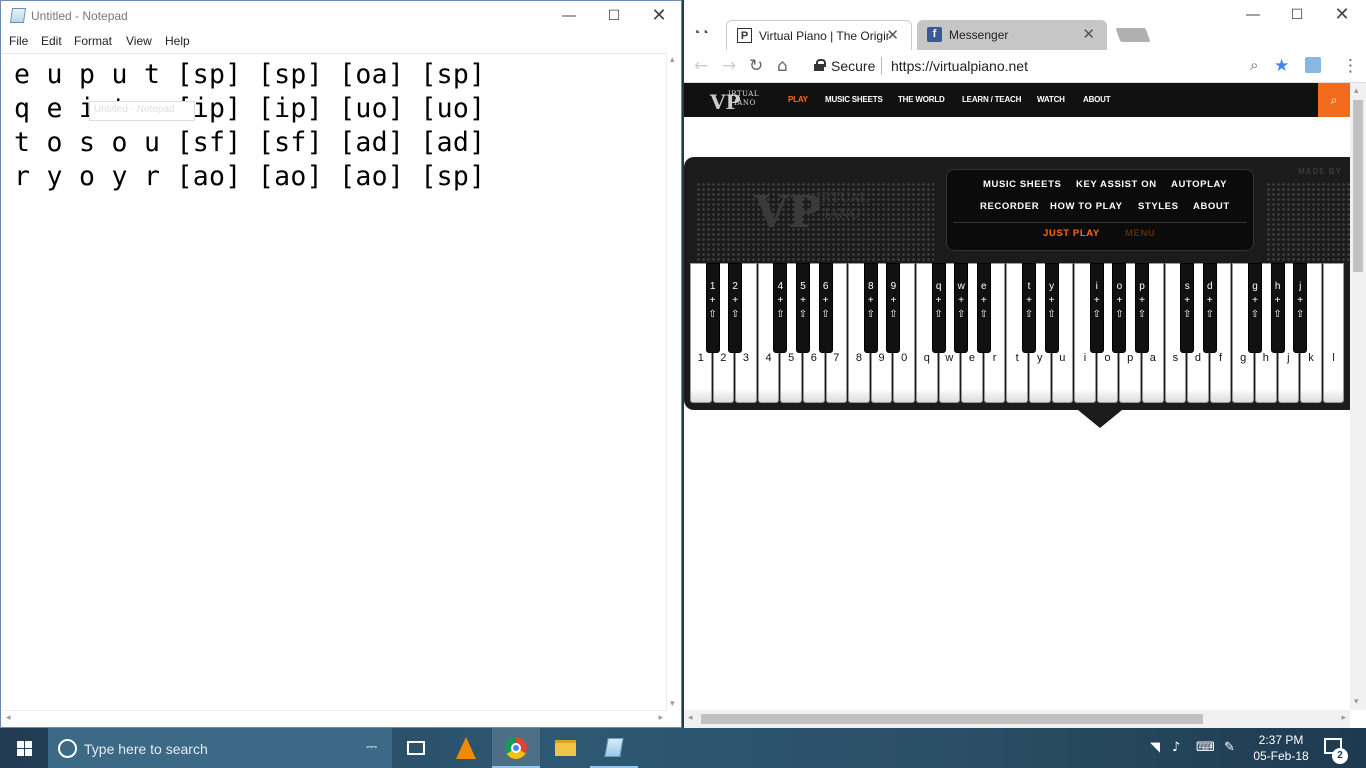  I want to click on white-key: l, so click(1333, 333).